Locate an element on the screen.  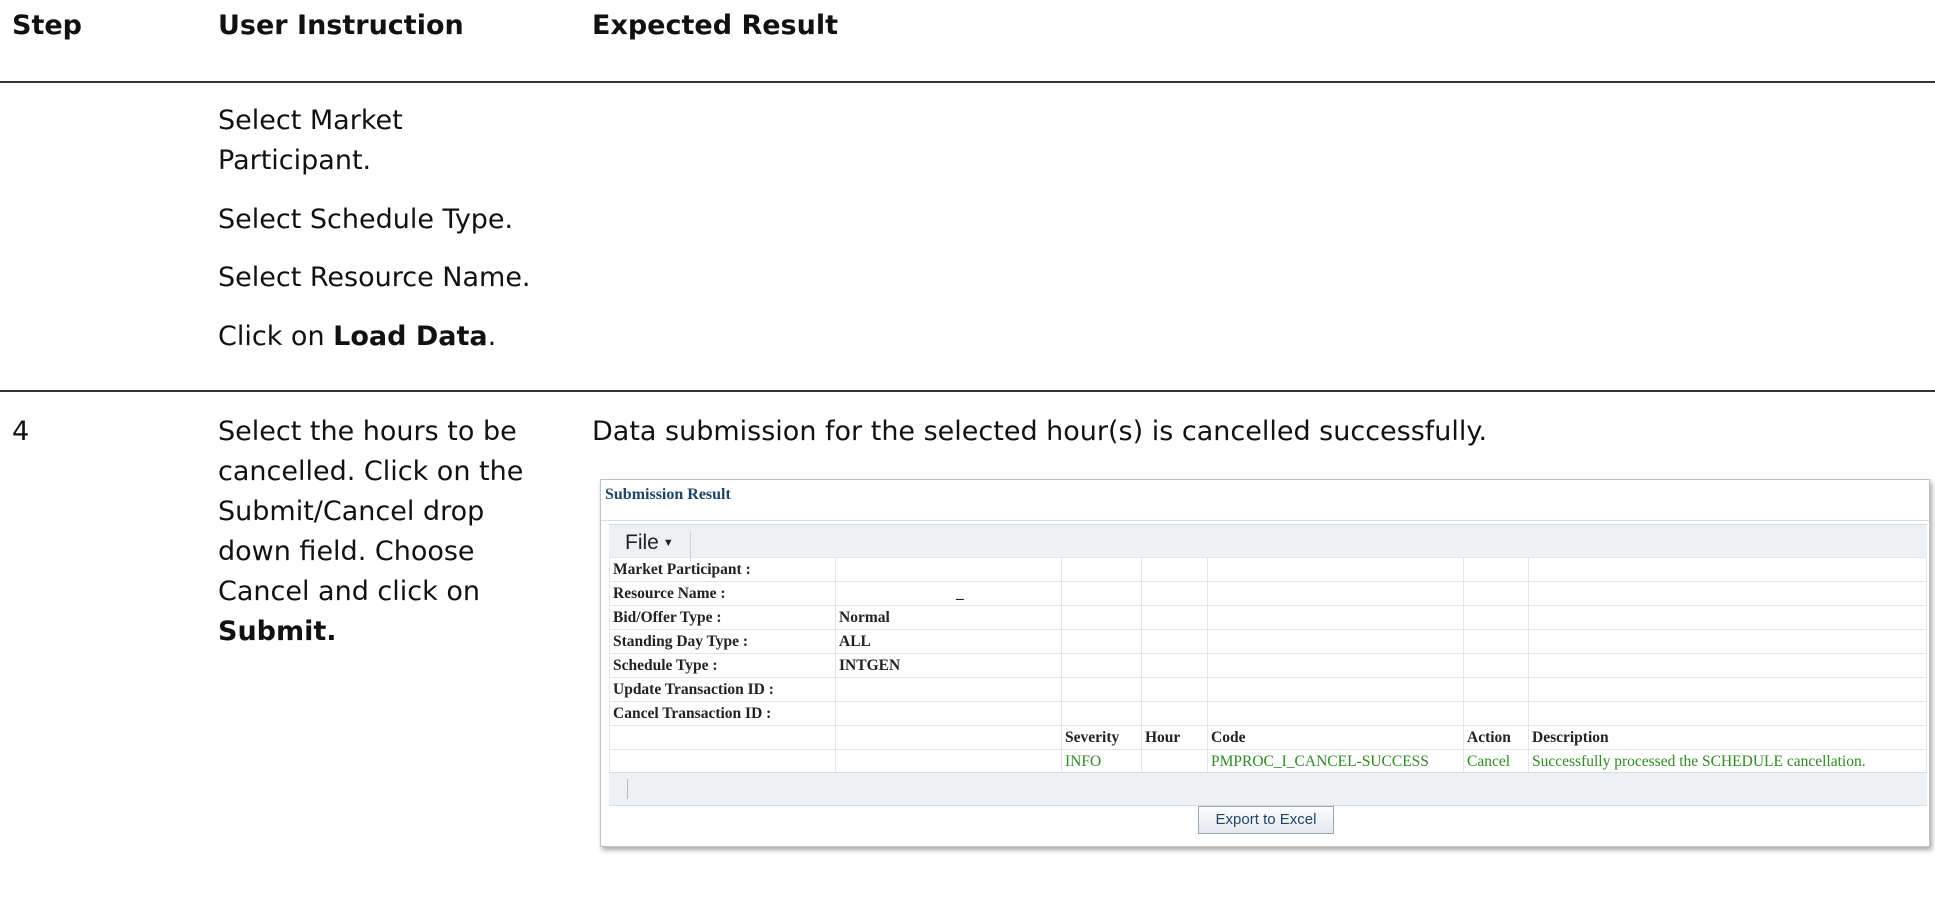
instruction-line: cancelled. Click on the is located at coordinates (371, 471).